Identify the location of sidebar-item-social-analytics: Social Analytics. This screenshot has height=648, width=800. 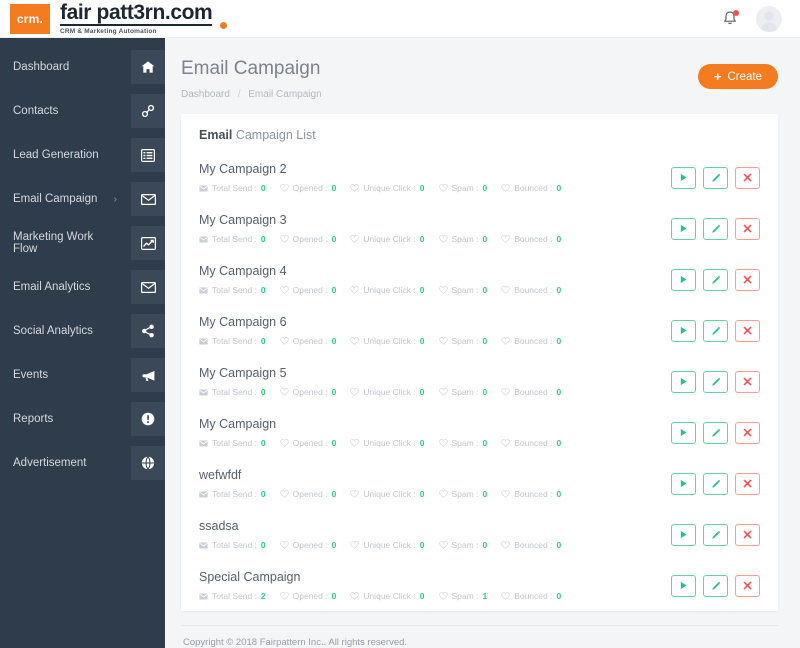
(82, 331).